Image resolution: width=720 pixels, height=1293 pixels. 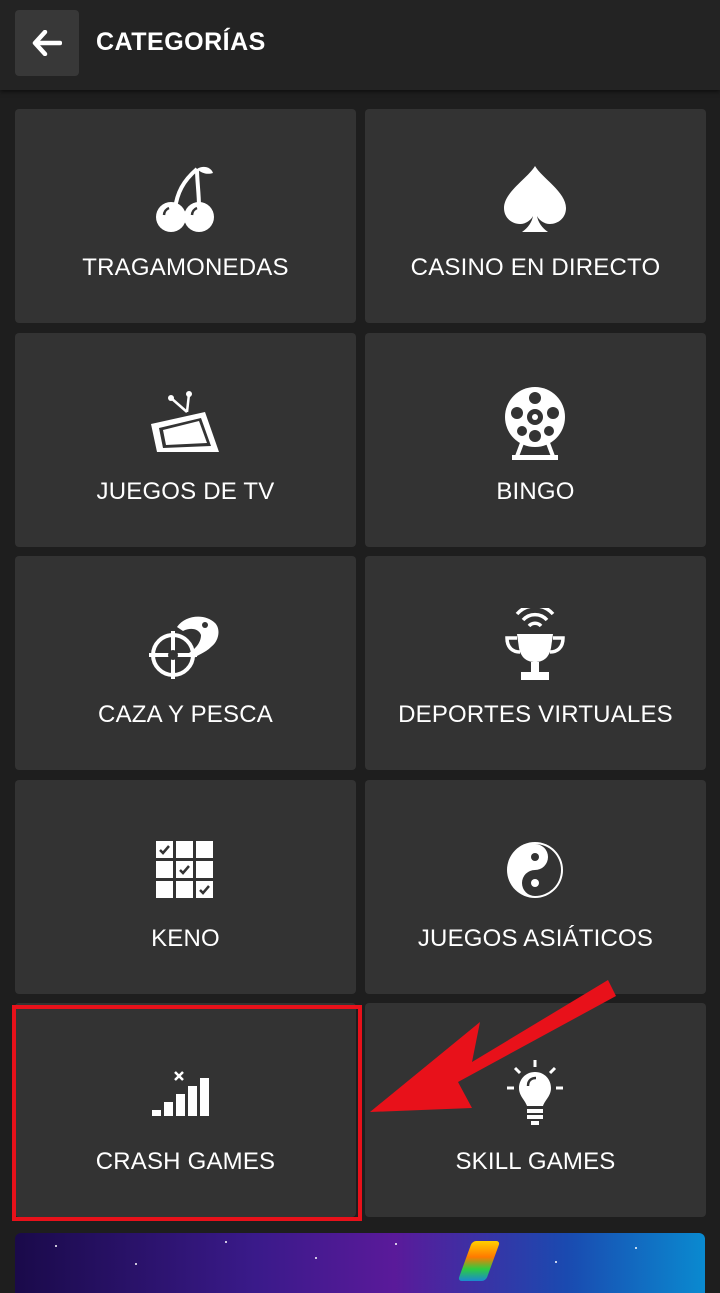 I want to click on category-bingo: BINGO, so click(x=535, y=440).